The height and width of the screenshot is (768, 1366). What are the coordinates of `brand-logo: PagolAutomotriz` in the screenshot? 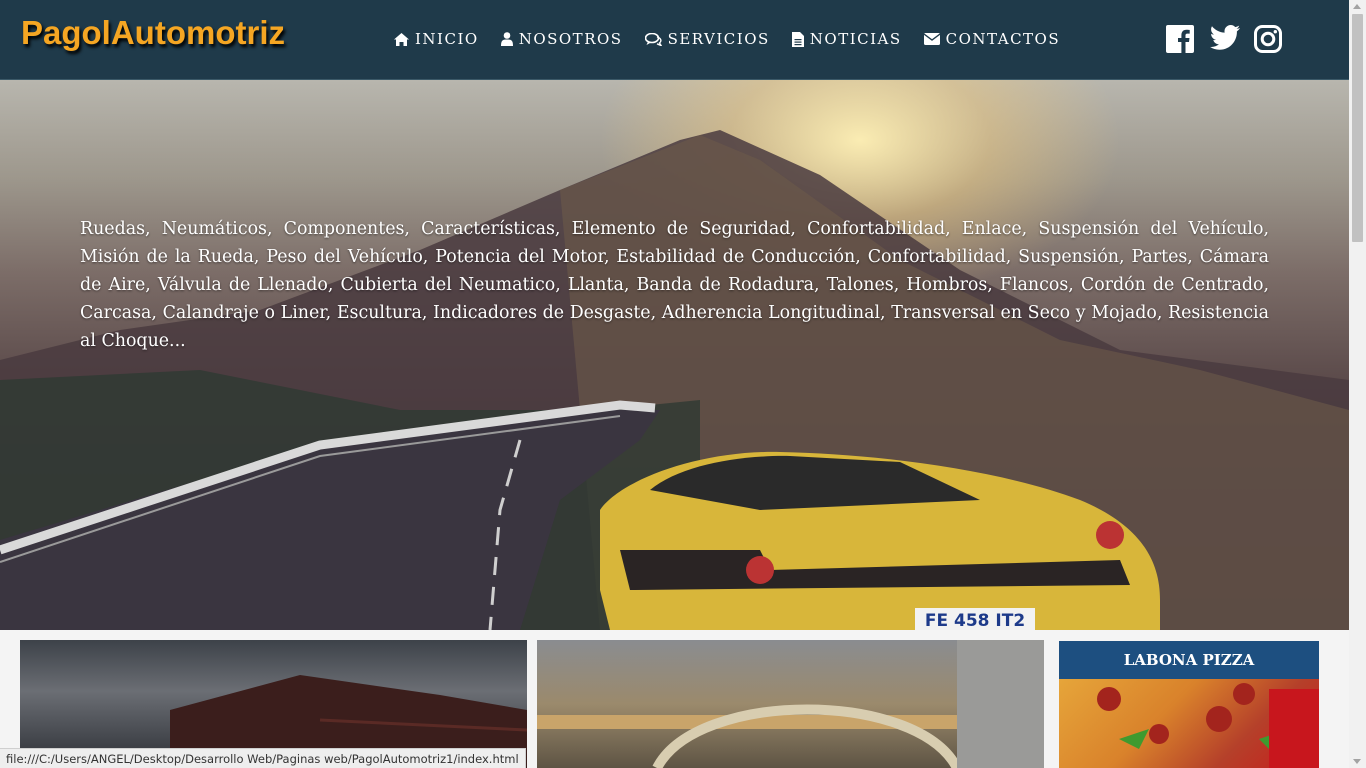 It's located at (153, 33).